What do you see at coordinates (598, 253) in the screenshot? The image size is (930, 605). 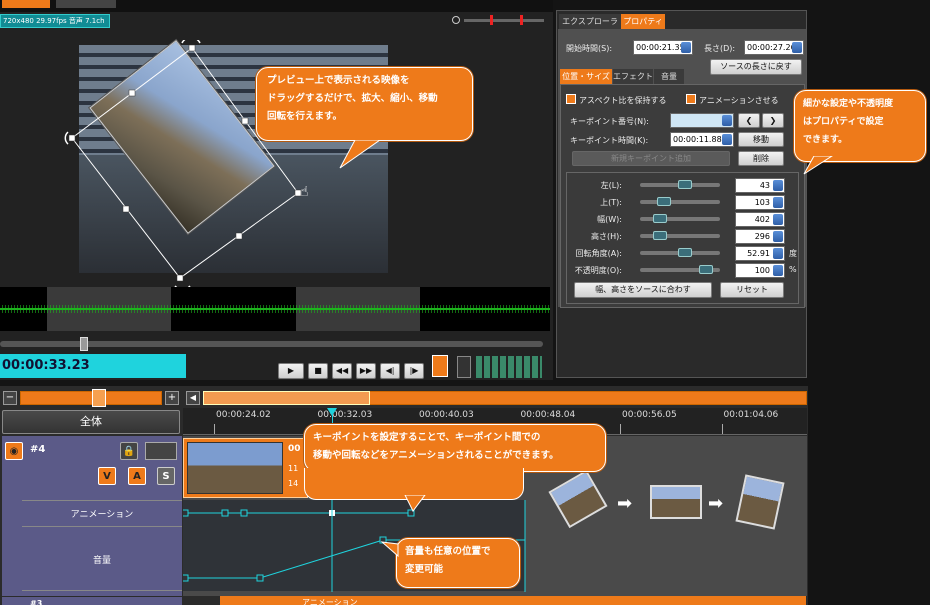 I see `property-row-label: 回転角度(A):` at bounding box center [598, 253].